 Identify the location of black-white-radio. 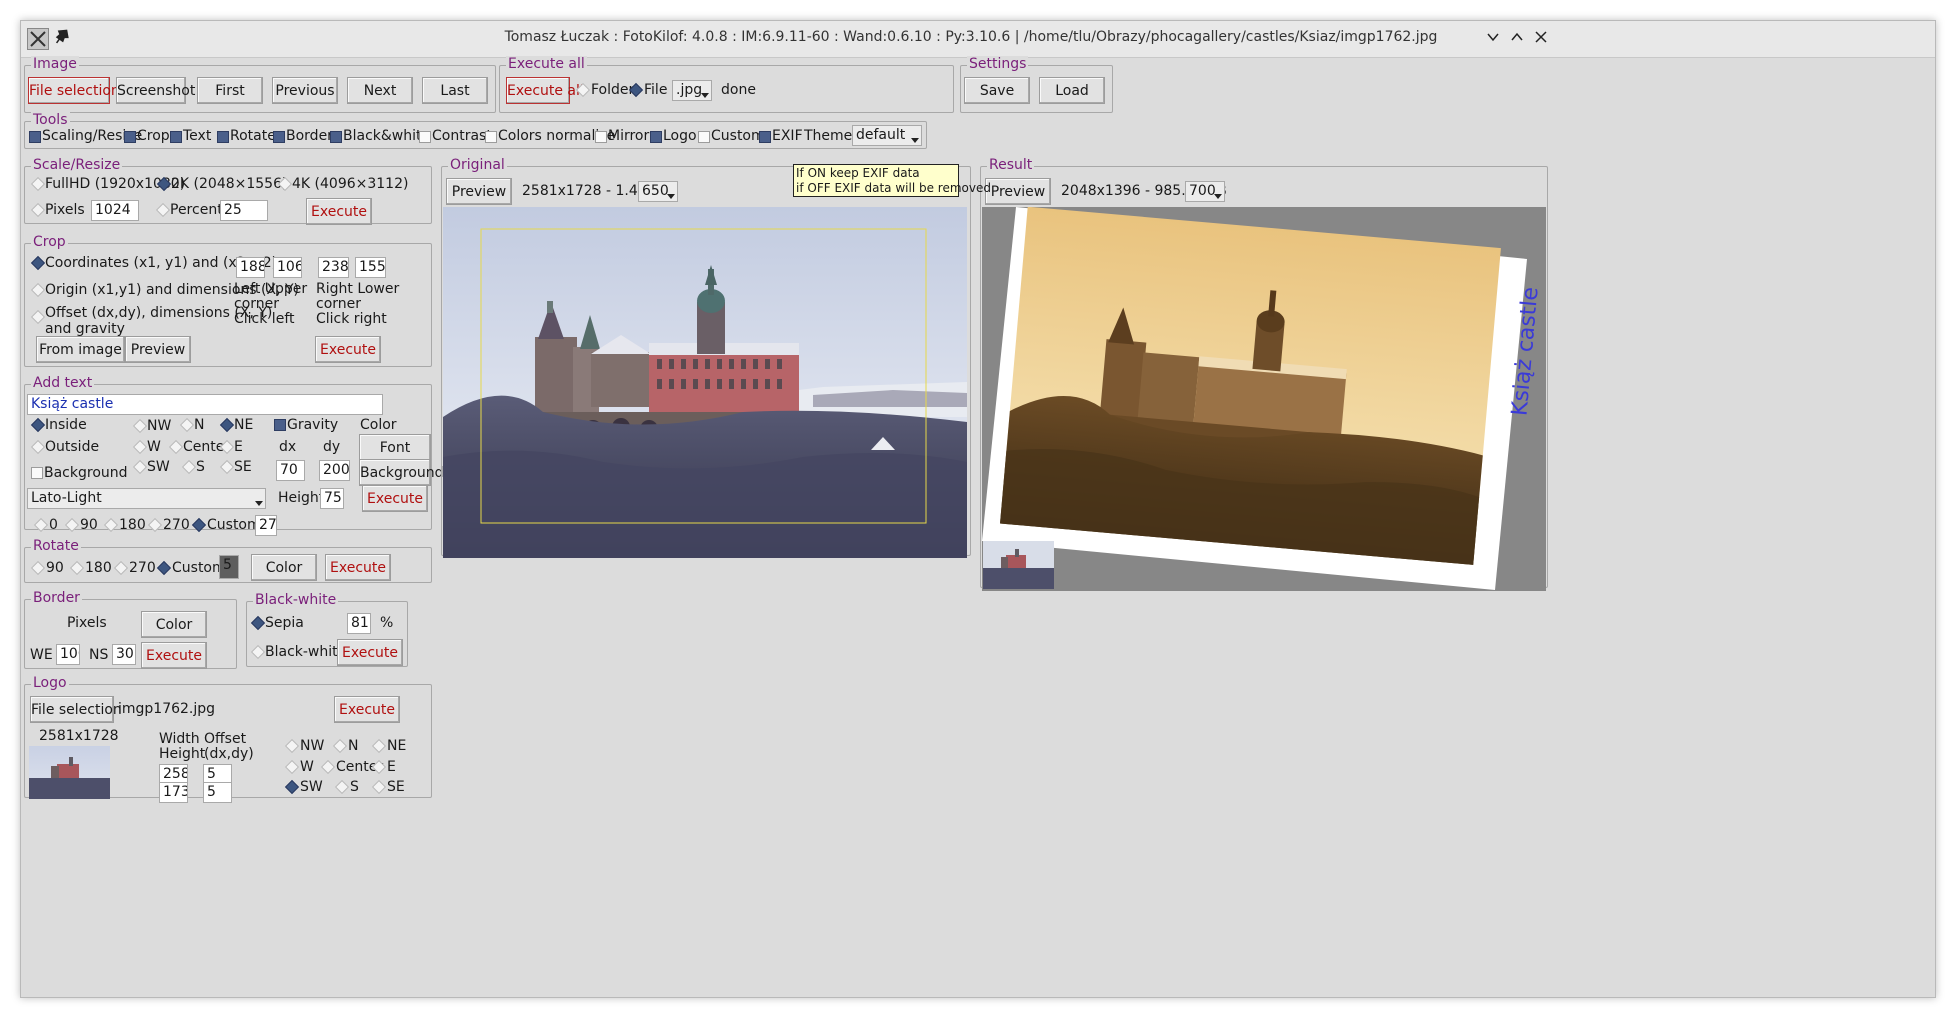
(257, 651).